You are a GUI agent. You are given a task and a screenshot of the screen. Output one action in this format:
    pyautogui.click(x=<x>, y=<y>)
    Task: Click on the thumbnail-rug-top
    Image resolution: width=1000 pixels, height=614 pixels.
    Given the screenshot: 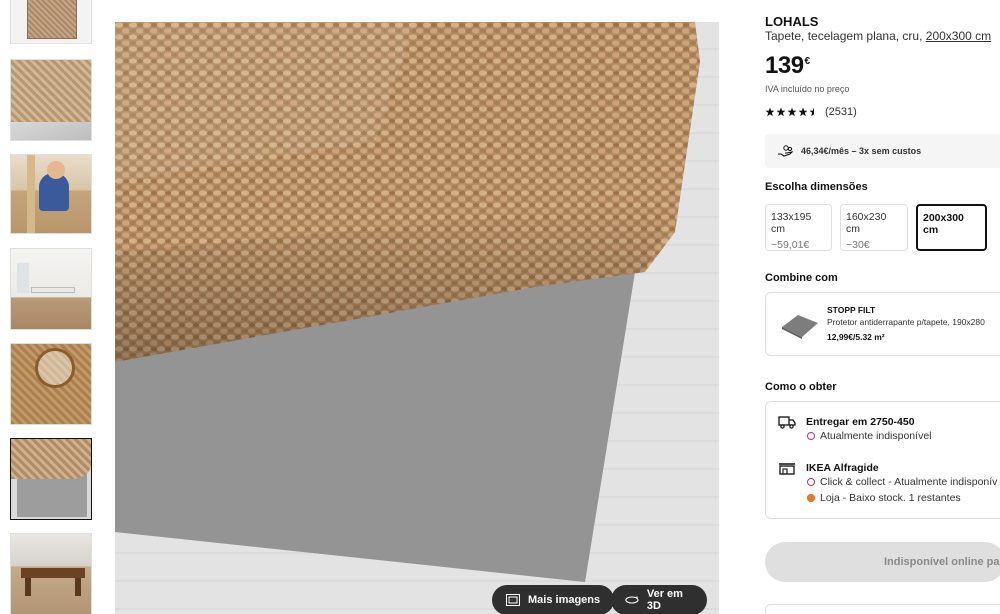 What is the action you would take?
    pyautogui.click(x=51, y=22)
    